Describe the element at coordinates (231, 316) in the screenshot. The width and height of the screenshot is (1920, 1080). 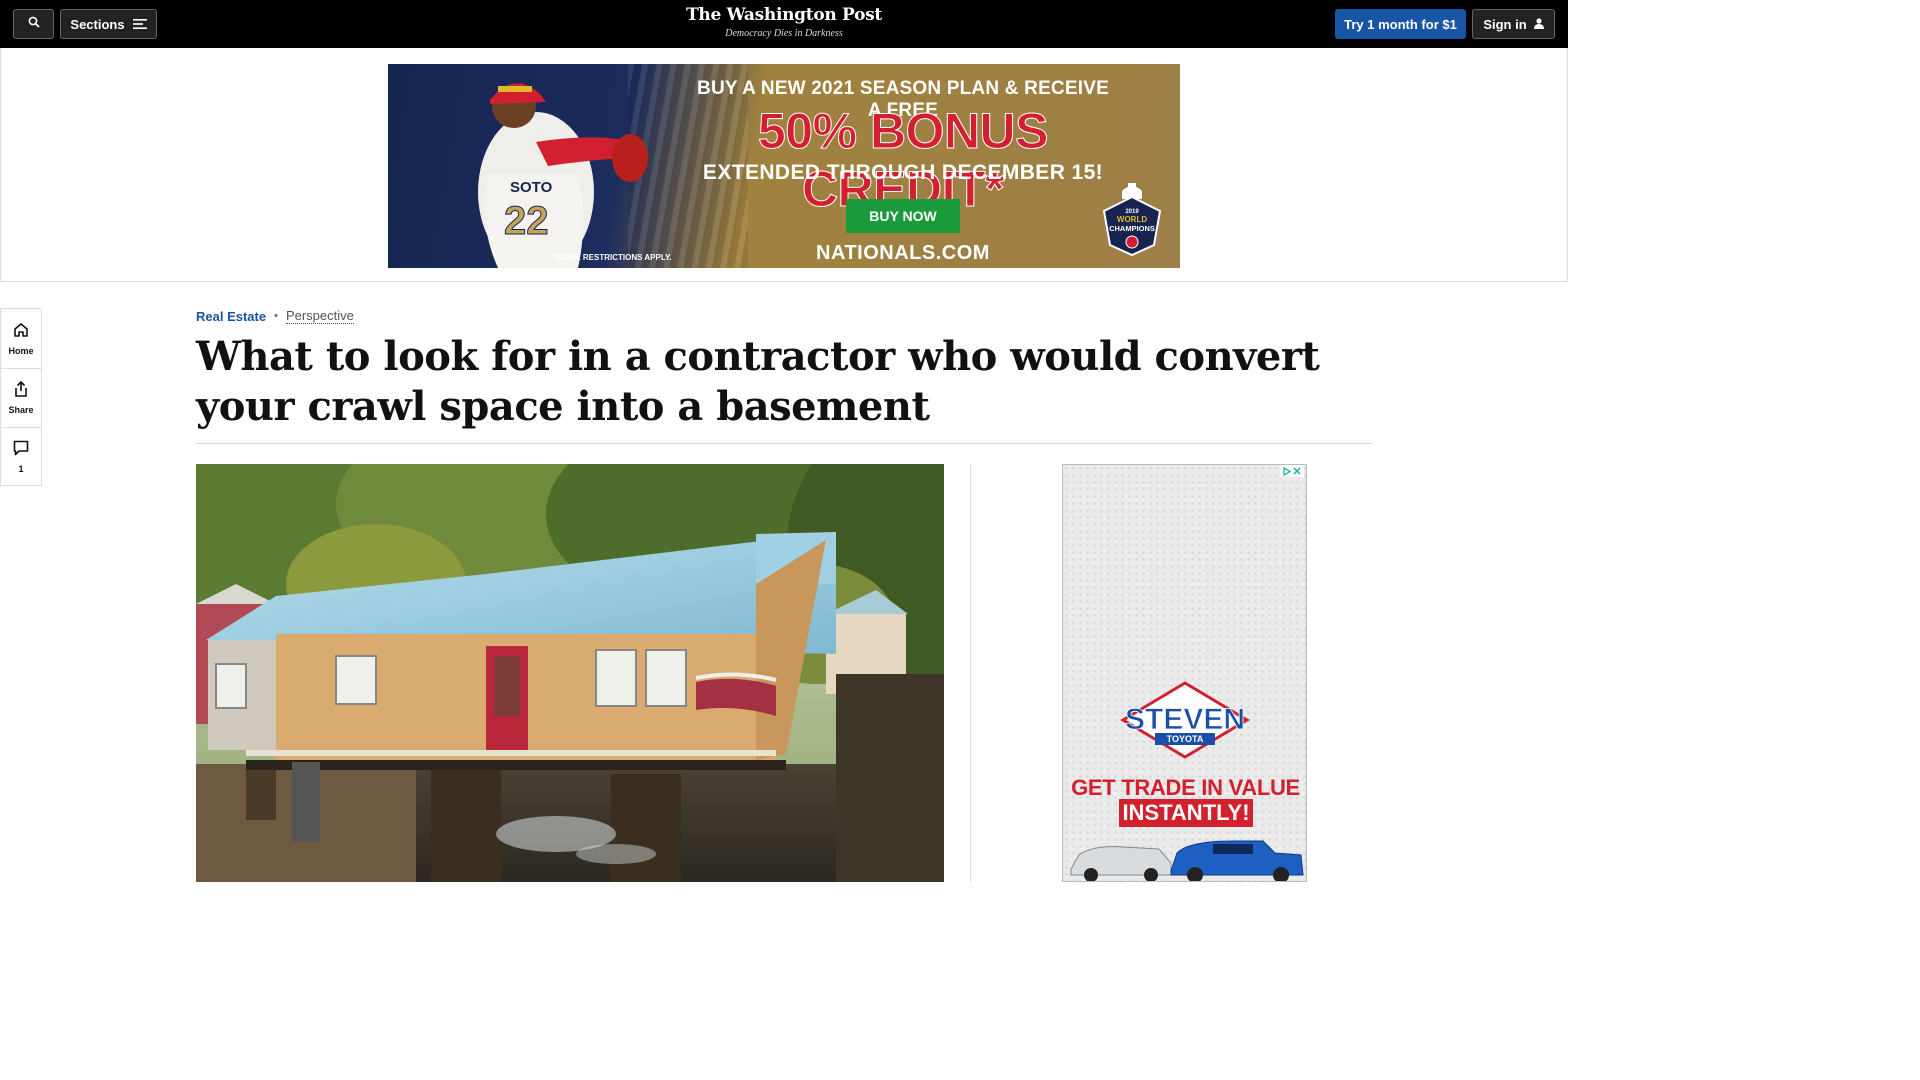
I see `section-link: Real Estate` at that location.